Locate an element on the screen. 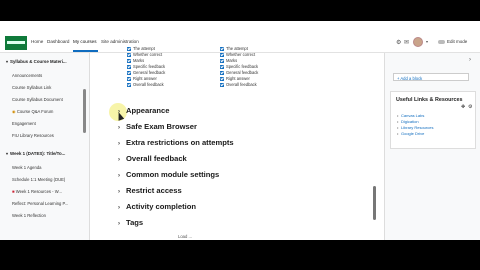  section-safe-exam-browser: › Safe Exam Browser is located at coordinates (157, 126).